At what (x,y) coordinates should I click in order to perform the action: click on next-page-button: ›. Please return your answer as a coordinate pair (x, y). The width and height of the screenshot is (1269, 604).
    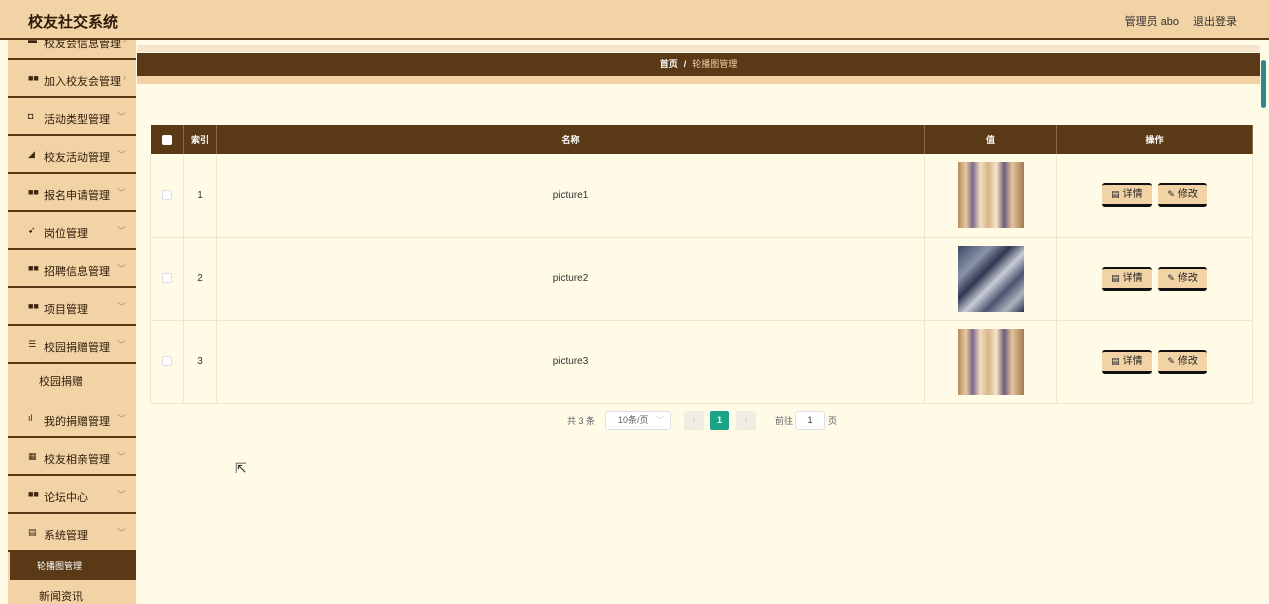
    Looking at the image, I should click on (746, 420).